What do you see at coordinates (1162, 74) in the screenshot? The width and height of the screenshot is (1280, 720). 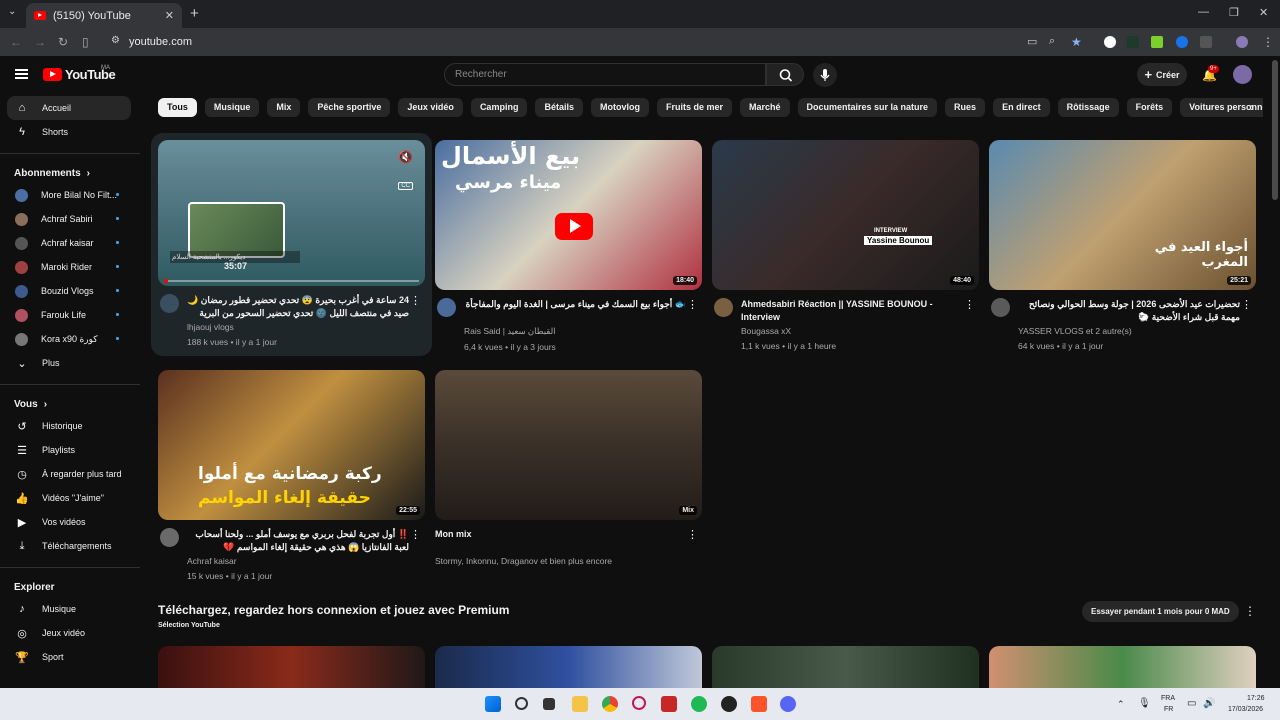 I see `create-button: + Créer` at bounding box center [1162, 74].